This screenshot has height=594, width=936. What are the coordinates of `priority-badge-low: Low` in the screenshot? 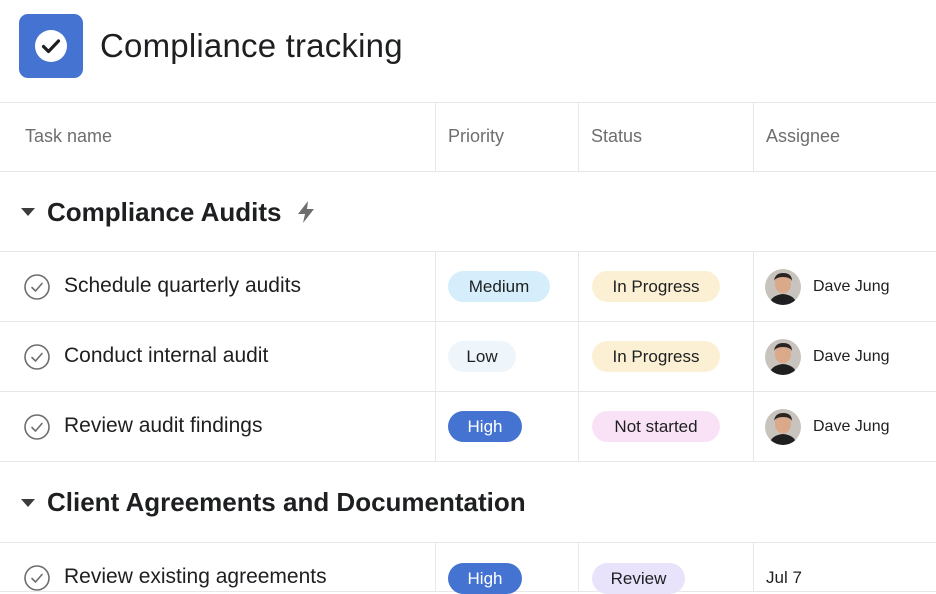 It's located at (482, 356).